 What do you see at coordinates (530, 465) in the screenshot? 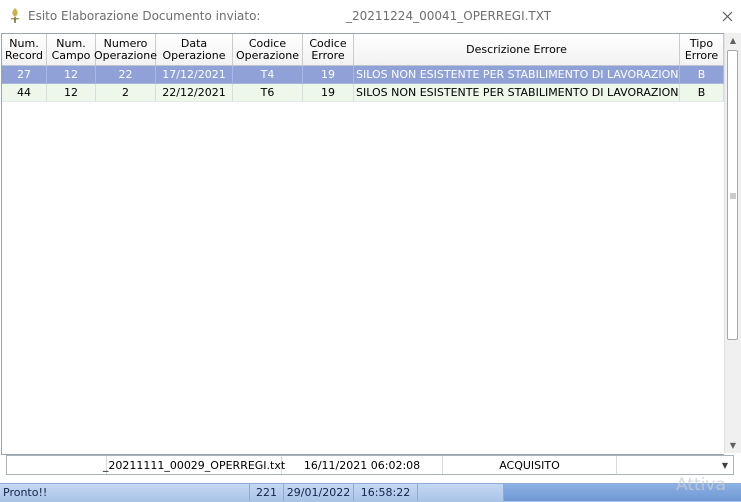
I see `combo-status: ACQUISITO` at bounding box center [530, 465].